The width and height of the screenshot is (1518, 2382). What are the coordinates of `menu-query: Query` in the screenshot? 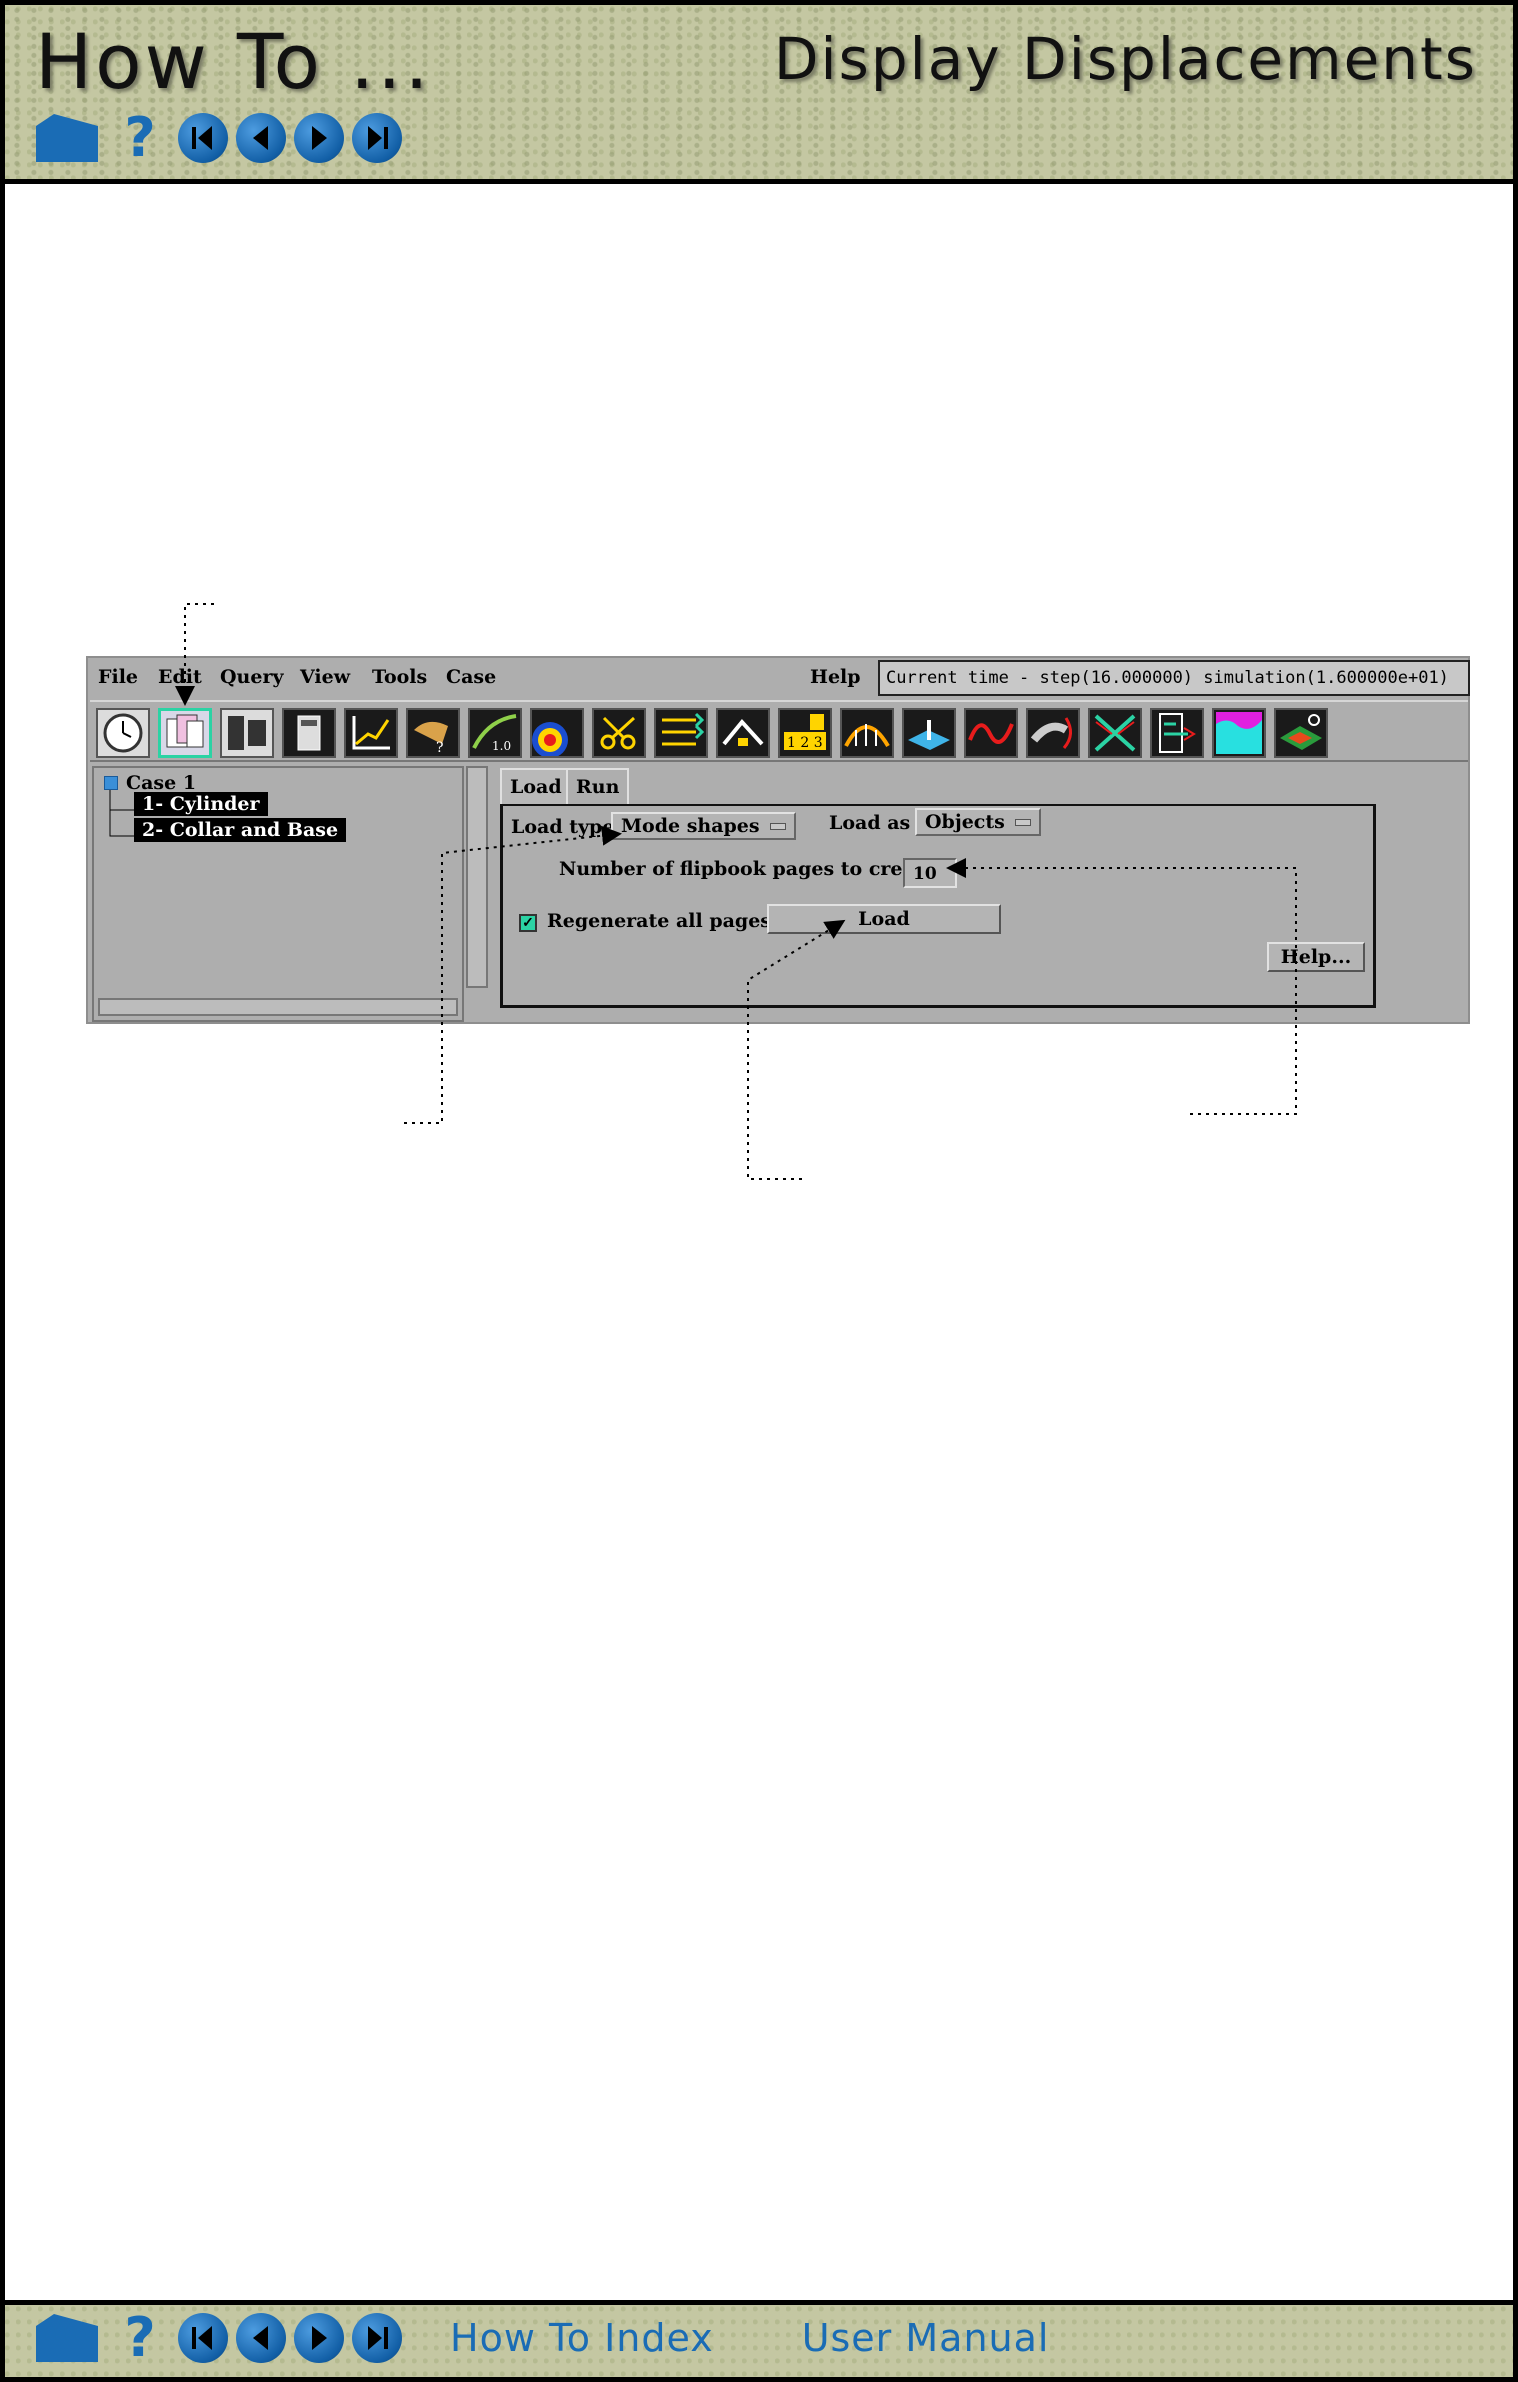 It's located at (252, 677).